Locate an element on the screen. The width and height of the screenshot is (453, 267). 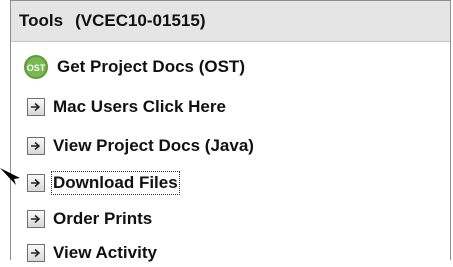
tools-header: Tools (VCEC10-01515) is located at coordinates (230, 21).